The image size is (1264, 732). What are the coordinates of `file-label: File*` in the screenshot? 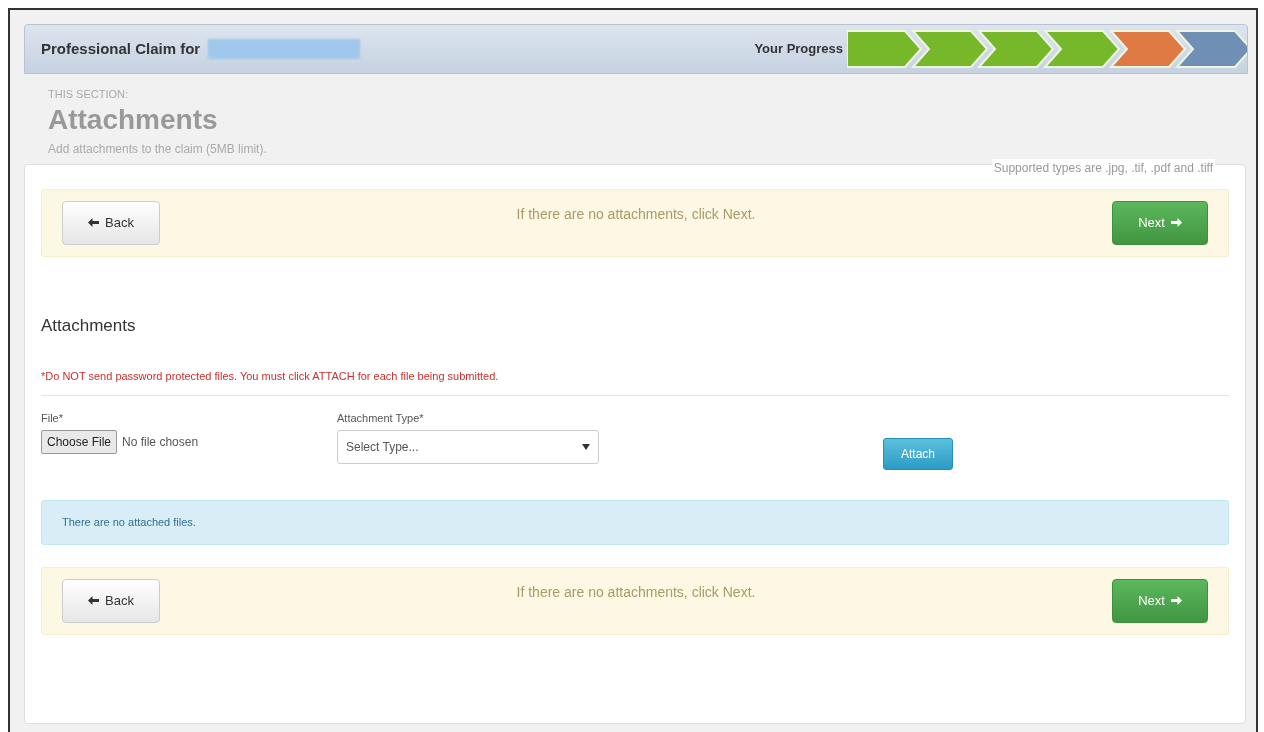 It's located at (52, 418).